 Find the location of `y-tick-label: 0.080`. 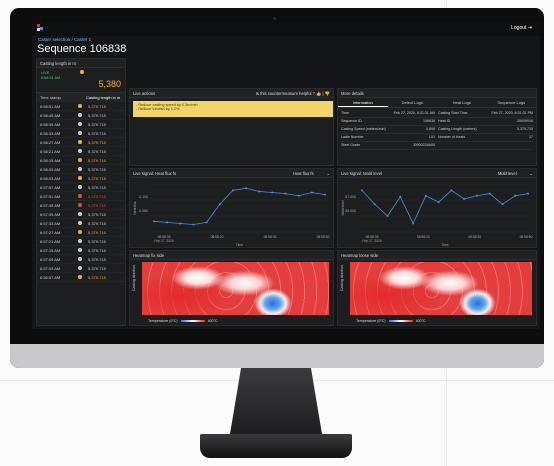

y-tick-label: 0.080 is located at coordinates (143, 211).